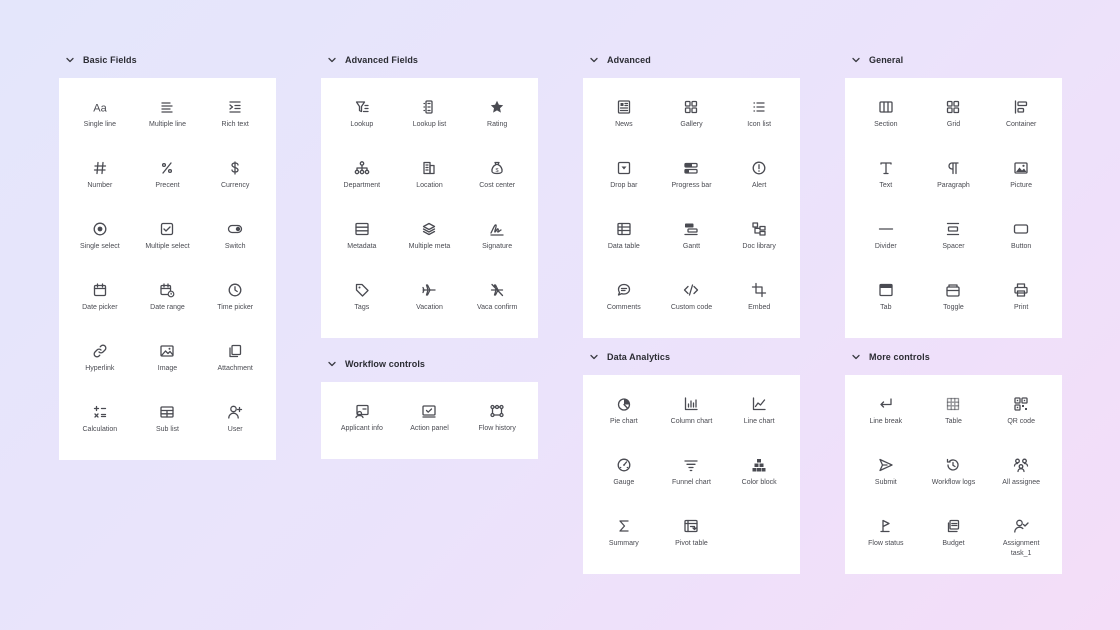 This screenshot has width=1120, height=630. Describe the element at coordinates (362, 179) in the screenshot. I see `component-department: Department` at that location.